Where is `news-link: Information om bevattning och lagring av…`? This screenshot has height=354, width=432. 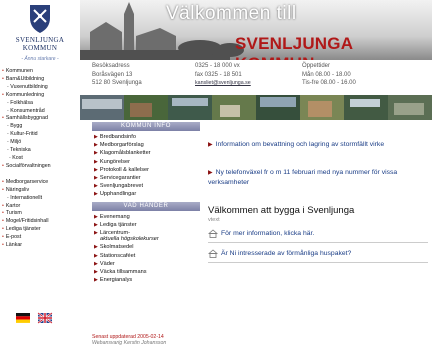
news-link: Information om bevattning och lagring av… is located at coordinates (300, 144).